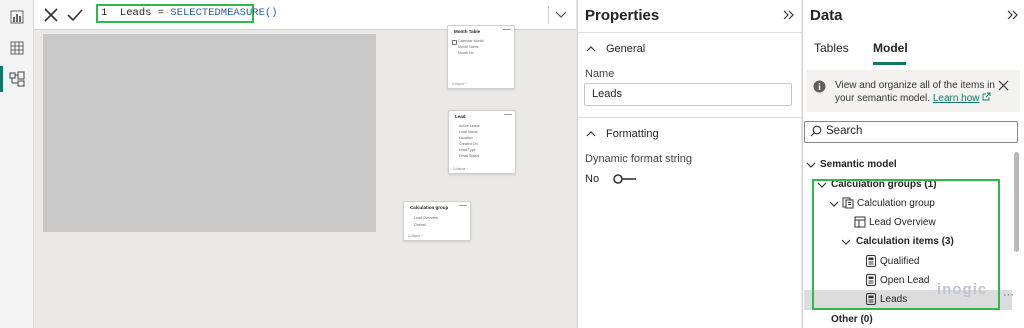  Describe the element at coordinates (889, 63) in the screenshot. I see `active-tab-indicator` at that location.